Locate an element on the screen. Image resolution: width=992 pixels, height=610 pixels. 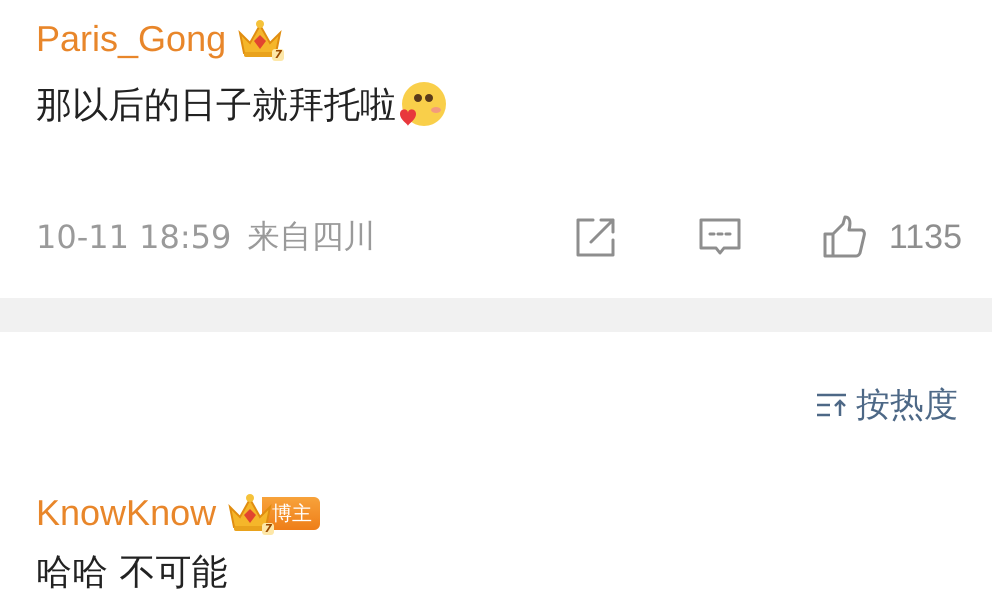
comment-location: 来自四川 is located at coordinates (311, 236).